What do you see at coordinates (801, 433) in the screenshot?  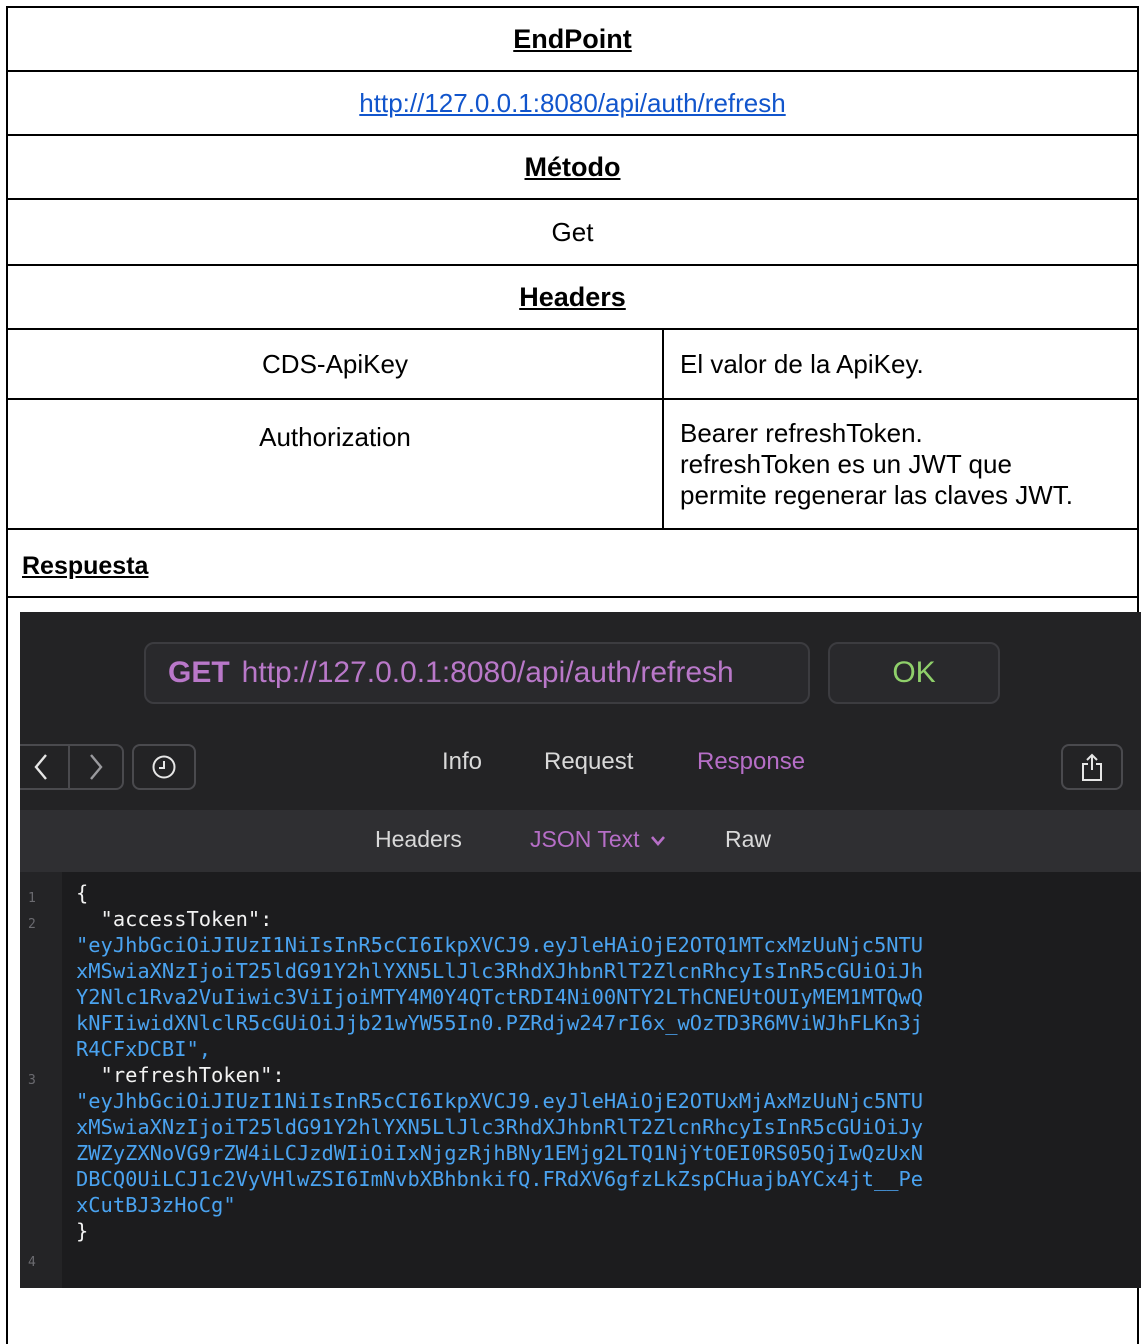 I see `header-description-line: Bearer refreshToken.` at bounding box center [801, 433].